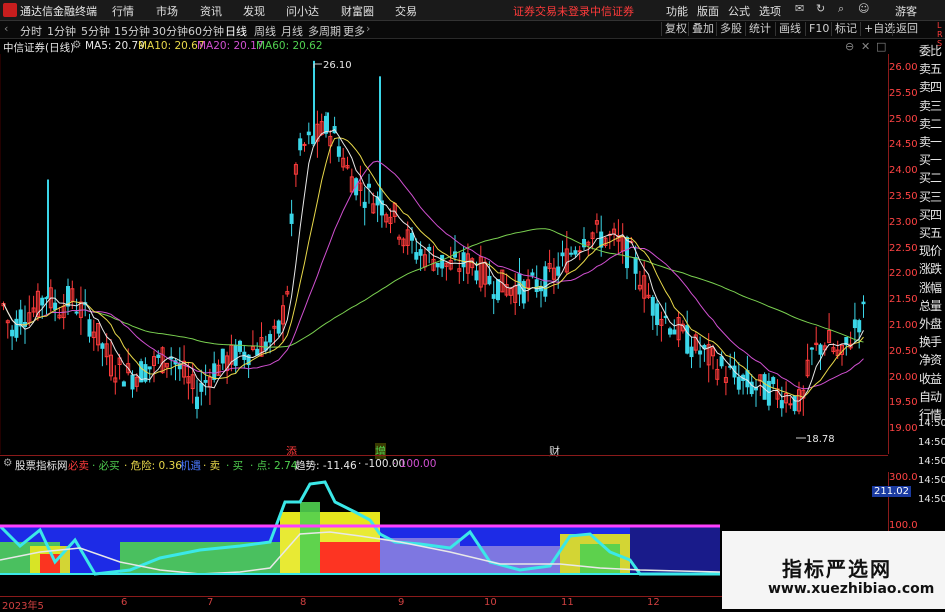  Describe the element at coordinates (903, 429) in the screenshot. I see `ytick-19.00: 19.00` at that location.